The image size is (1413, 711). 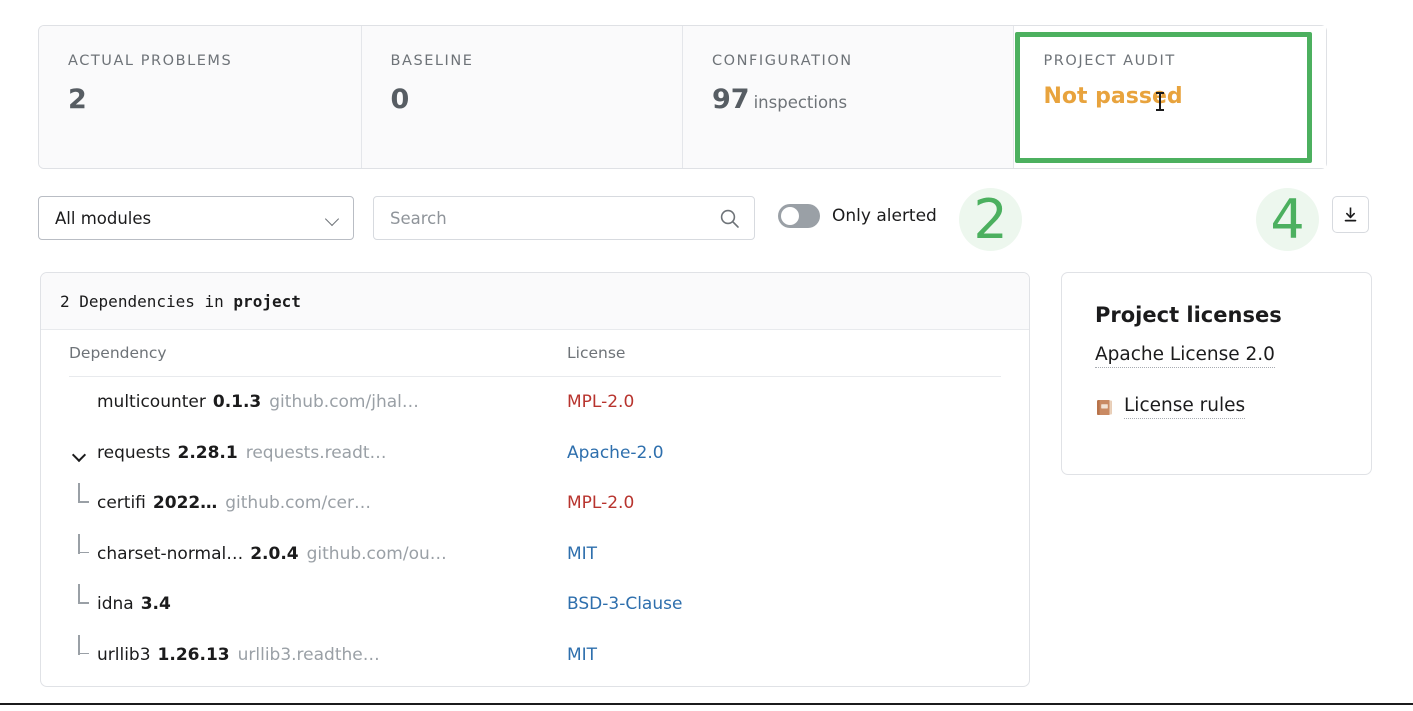 I want to click on column-header-license: License, so click(x=596, y=353).